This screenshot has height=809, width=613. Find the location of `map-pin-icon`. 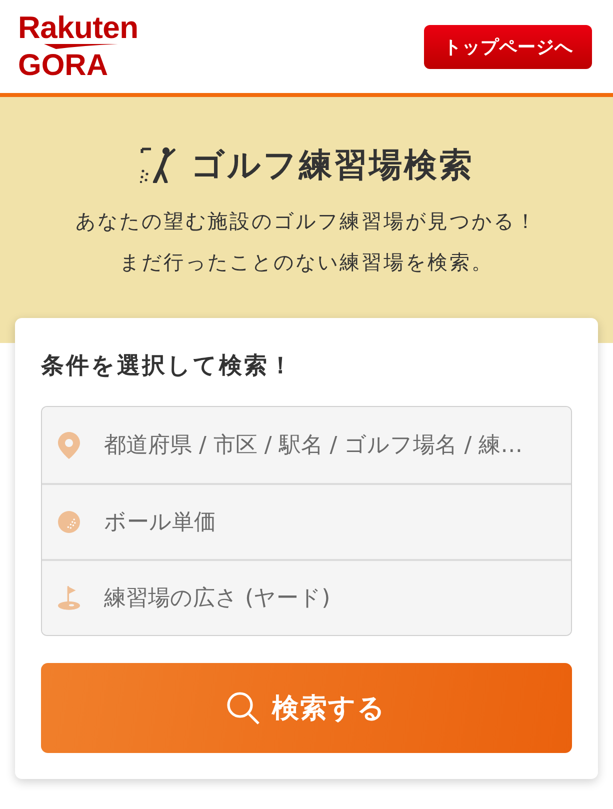

map-pin-icon is located at coordinates (69, 445).